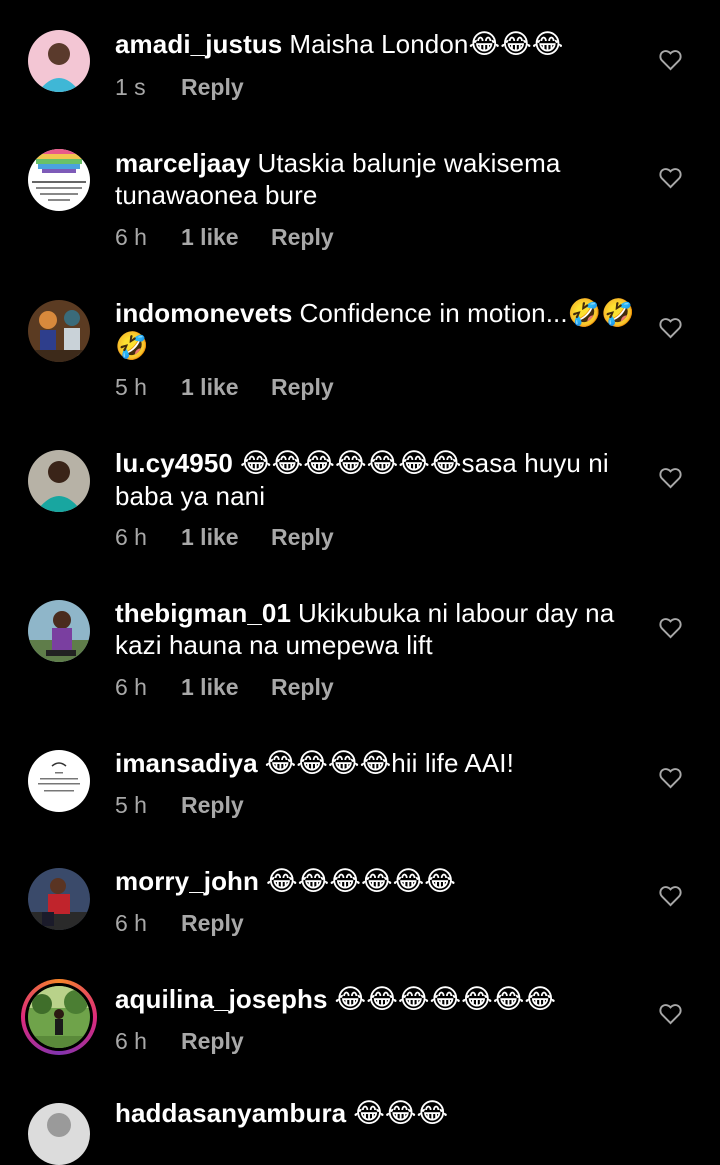 The image size is (720, 1165). I want to click on comment-username: amadi_justus, so click(198, 44).